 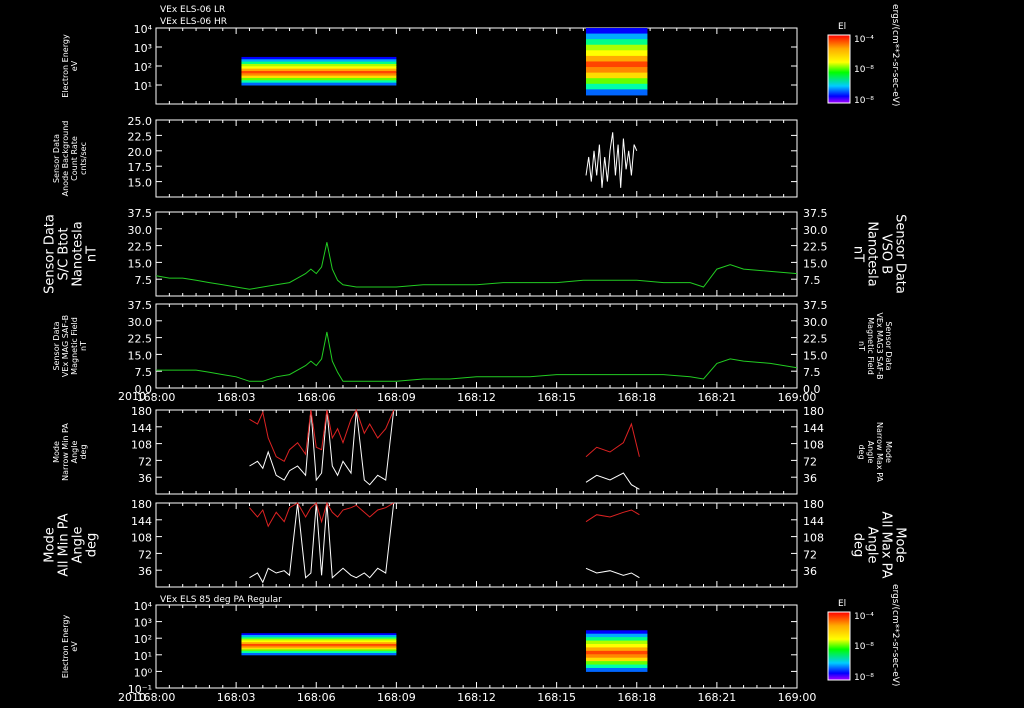 I want to click on y-axis-label-line: deg, so click(x=91, y=545).